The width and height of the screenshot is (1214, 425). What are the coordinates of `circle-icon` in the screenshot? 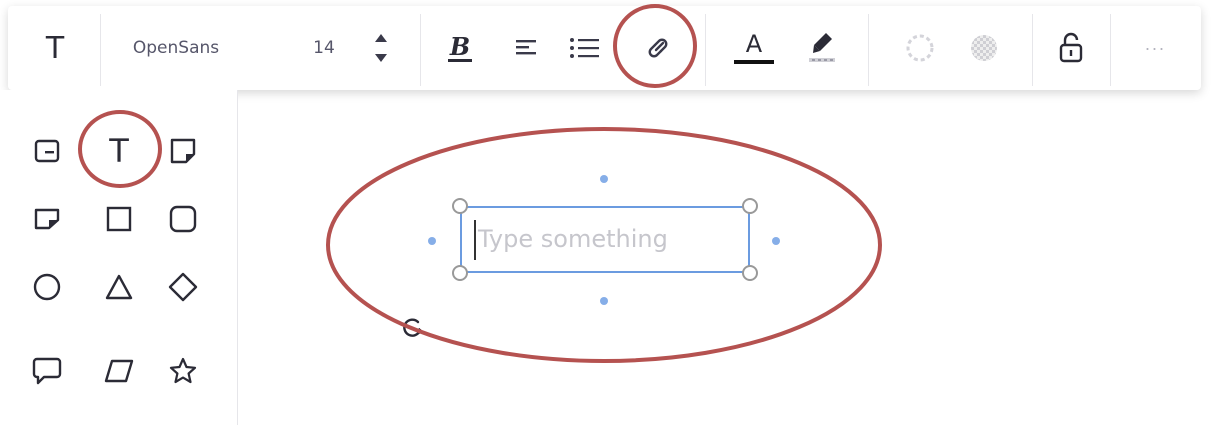 It's located at (47, 287).